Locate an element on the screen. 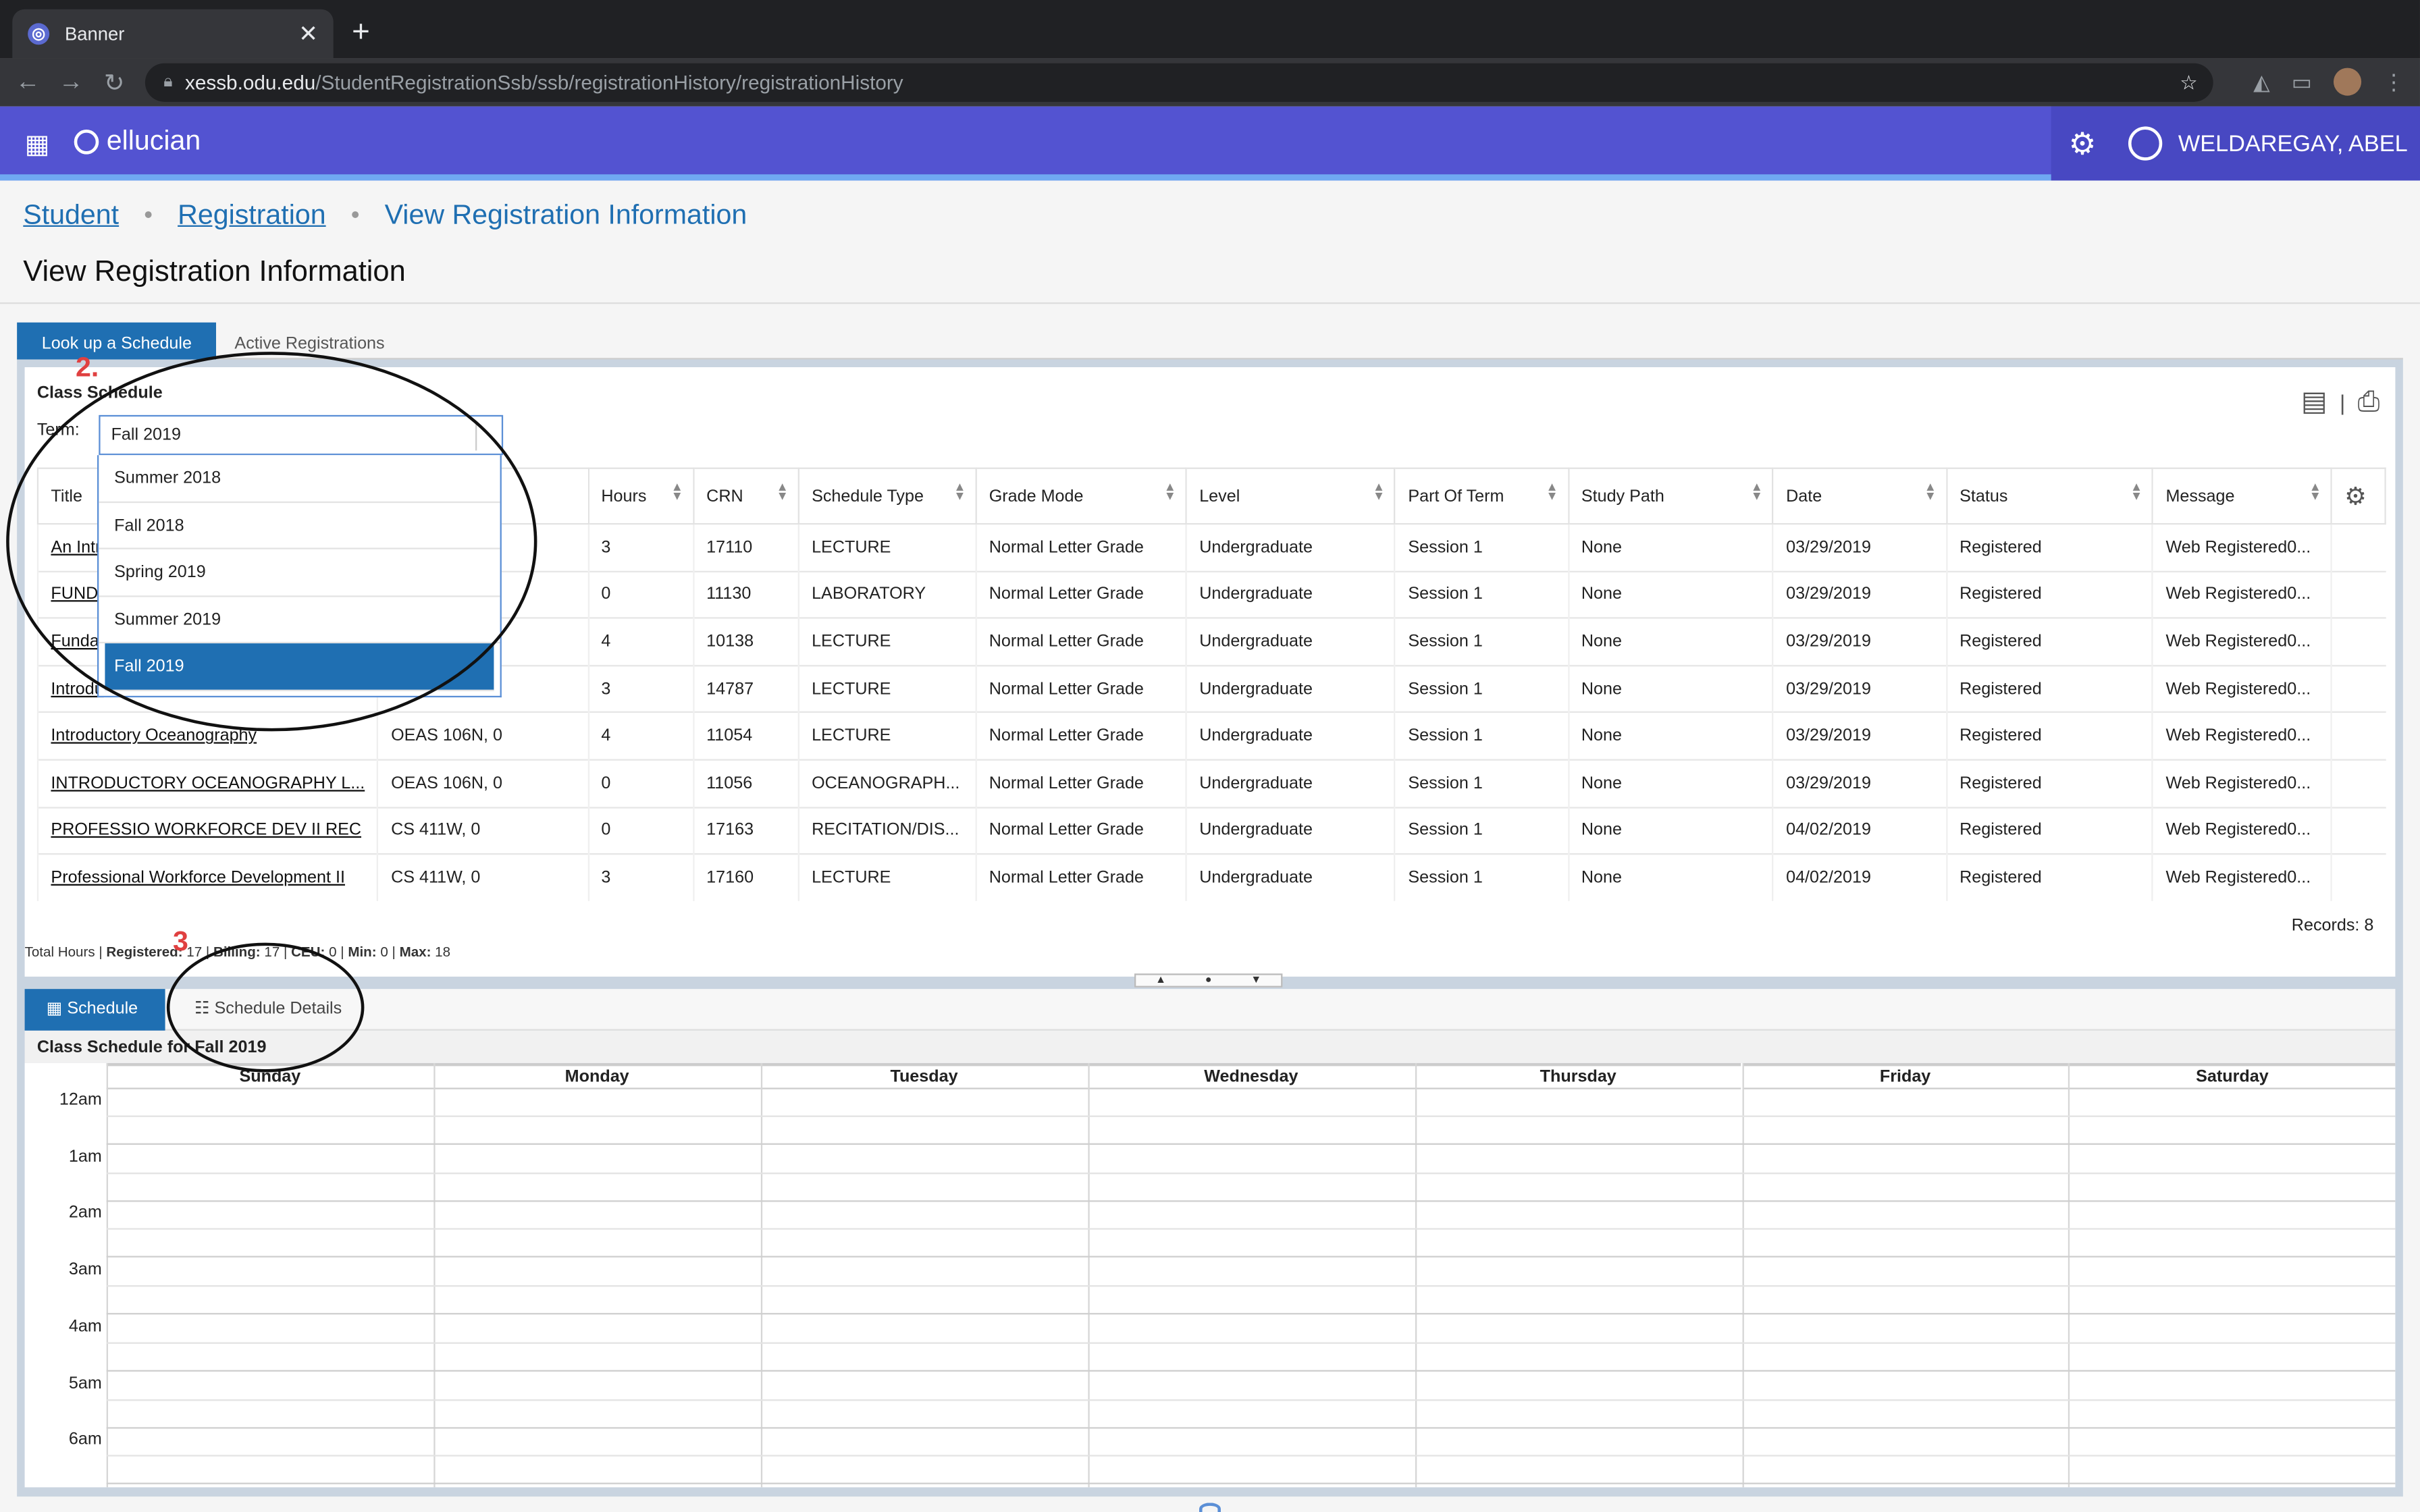 This screenshot has height=1512, width=2420. column-header: Study Path ▲ ▼ is located at coordinates (1670, 496).